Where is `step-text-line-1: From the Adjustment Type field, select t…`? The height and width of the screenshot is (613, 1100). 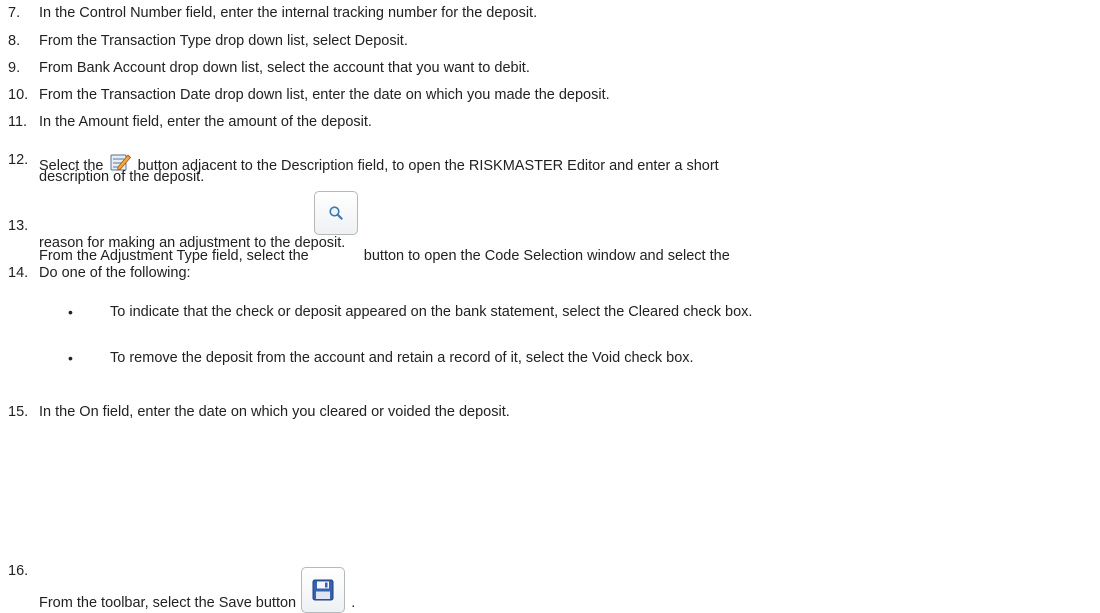 step-text-line-1: From the Adjustment Type field, select t… is located at coordinates (559, 227).